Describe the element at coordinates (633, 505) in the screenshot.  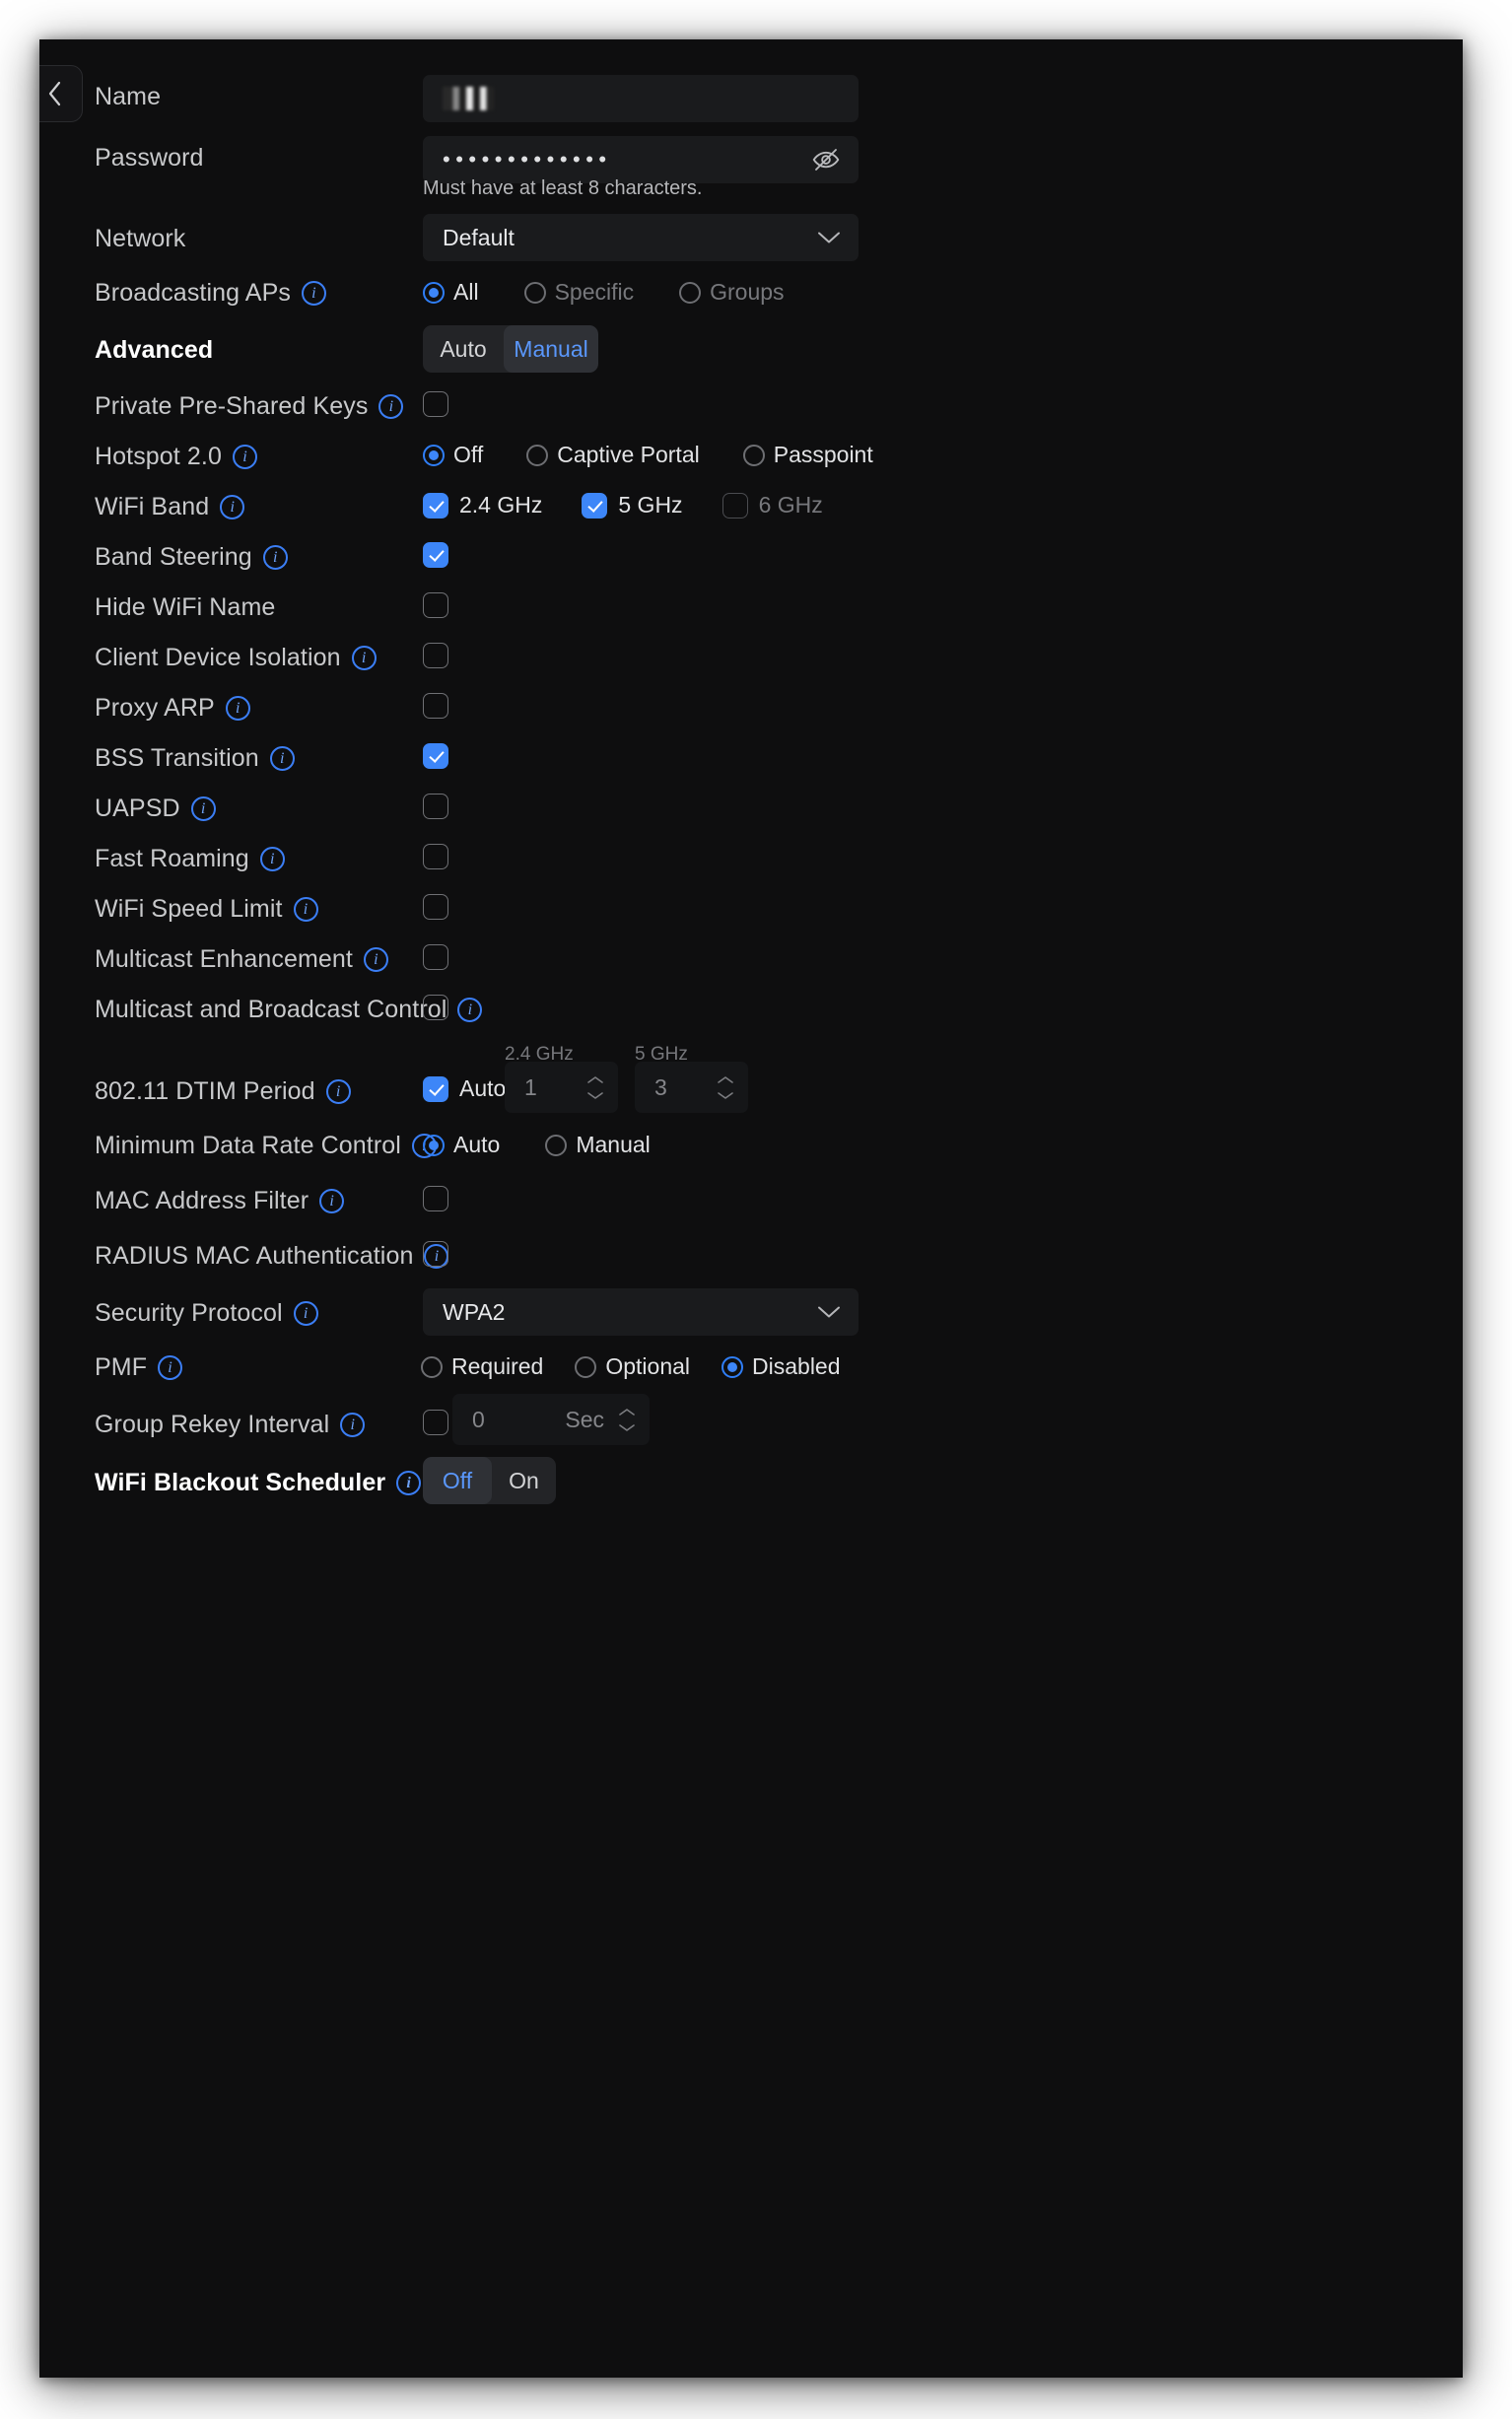
I see `checkbox-band-5: 5 GHz` at that location.